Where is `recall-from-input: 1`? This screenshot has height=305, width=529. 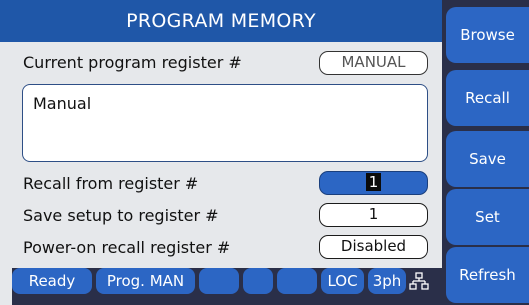 recall-from-input: 1 is located at coordinates (373, 183).